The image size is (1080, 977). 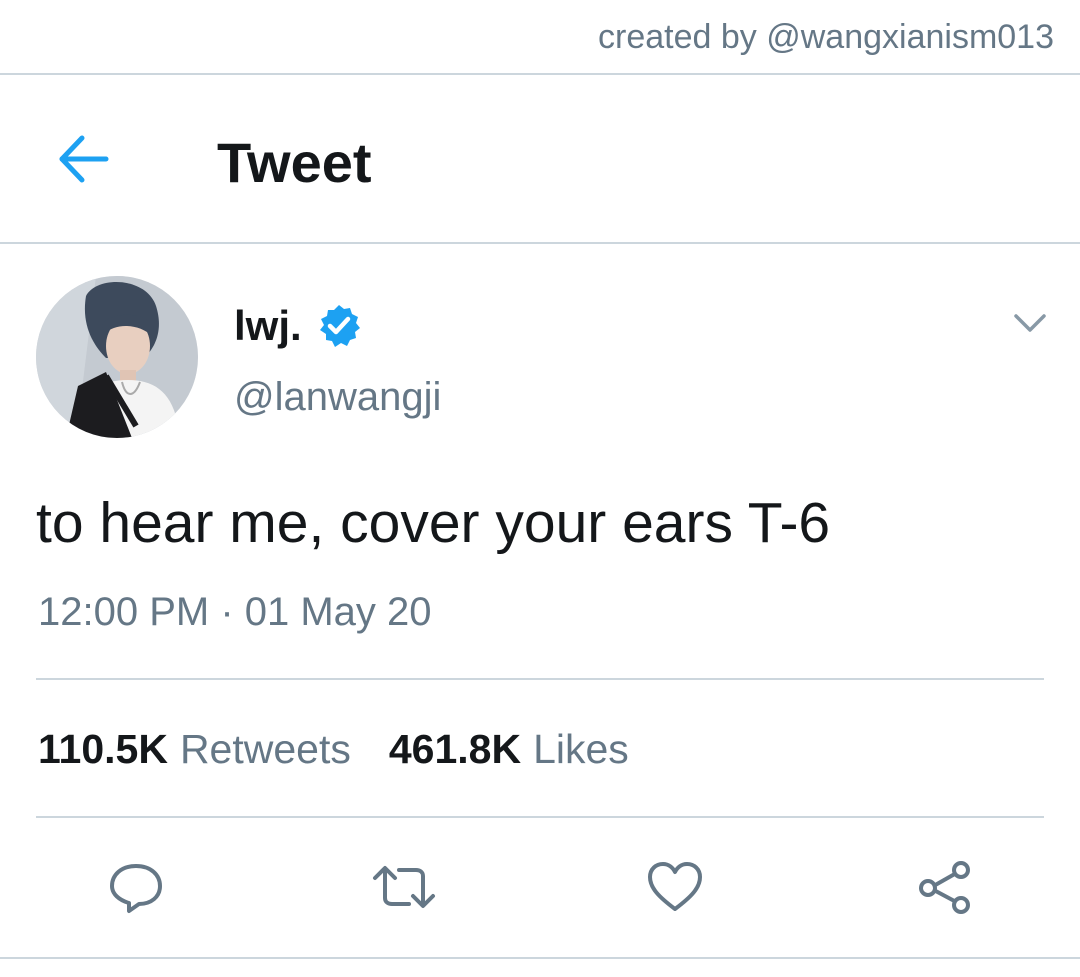 What do you see at coordinates (235, 612) in the screenshot?
I see `tweet-timestamp: 12:00 PM · 01 May 20` at bounding box center [235, 612].